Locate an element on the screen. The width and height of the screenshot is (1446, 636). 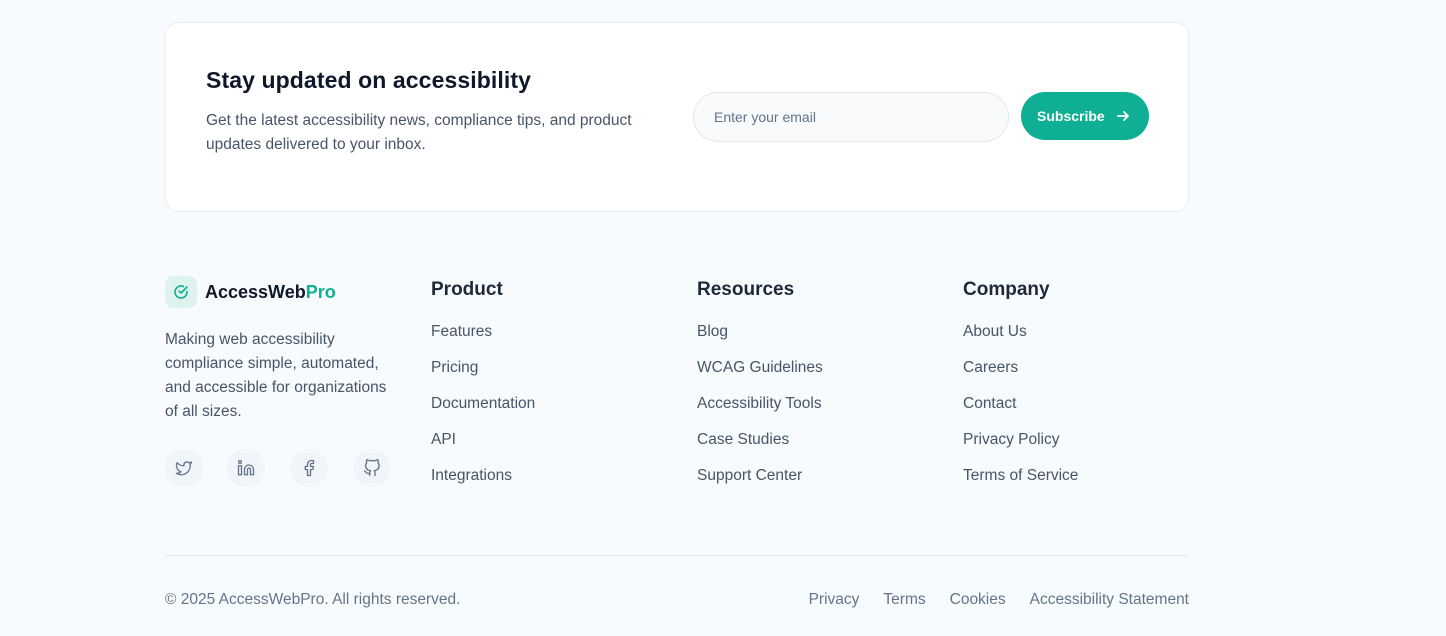
terms-link: Terms is located at coordinates (904, 600).